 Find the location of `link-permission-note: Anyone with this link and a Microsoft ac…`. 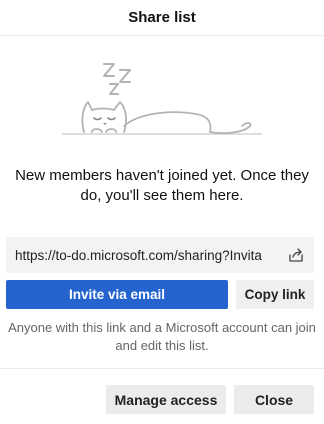

link-permission-note: Anyone with this link and a Microsoft ac… is located at coordinates (162, 336).